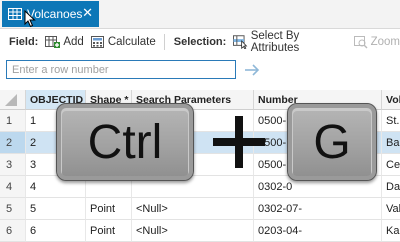 The image size is (400, 242). I want to click on add-field-button: Add, so click(64, 42).